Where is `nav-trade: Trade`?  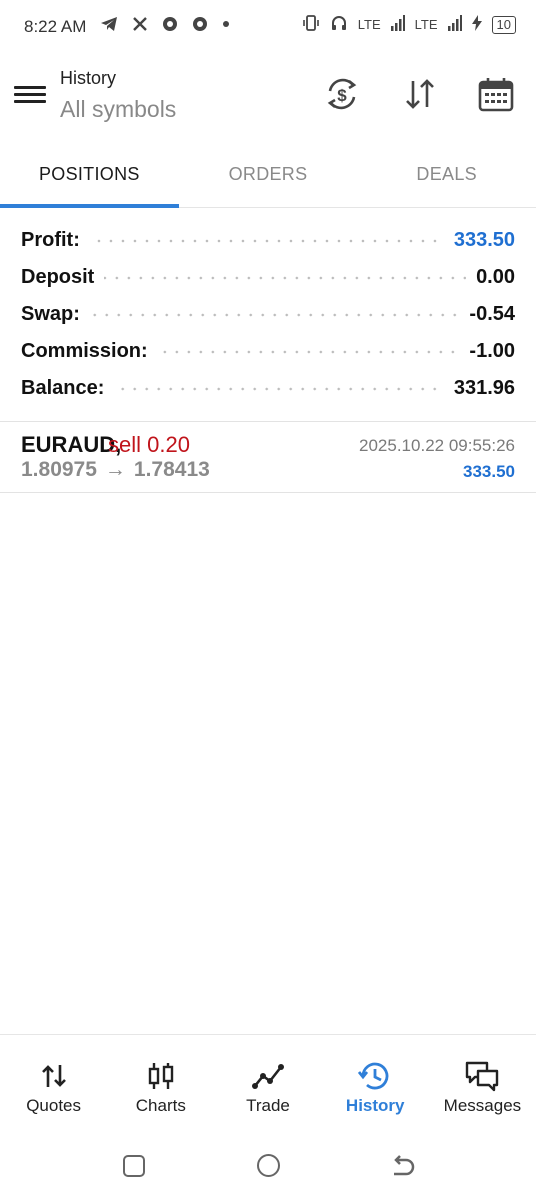 nav-trade: Trade is located at coordinates (267, 1082).